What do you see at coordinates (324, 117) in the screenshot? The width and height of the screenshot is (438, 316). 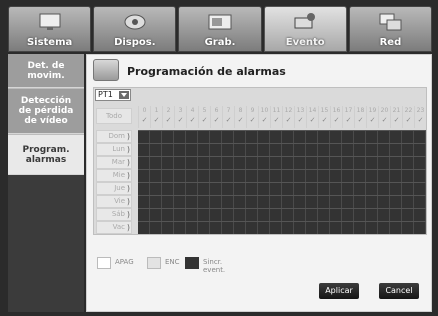 I see `hour-column: 15 ✓` at bounding box center [324, 117].